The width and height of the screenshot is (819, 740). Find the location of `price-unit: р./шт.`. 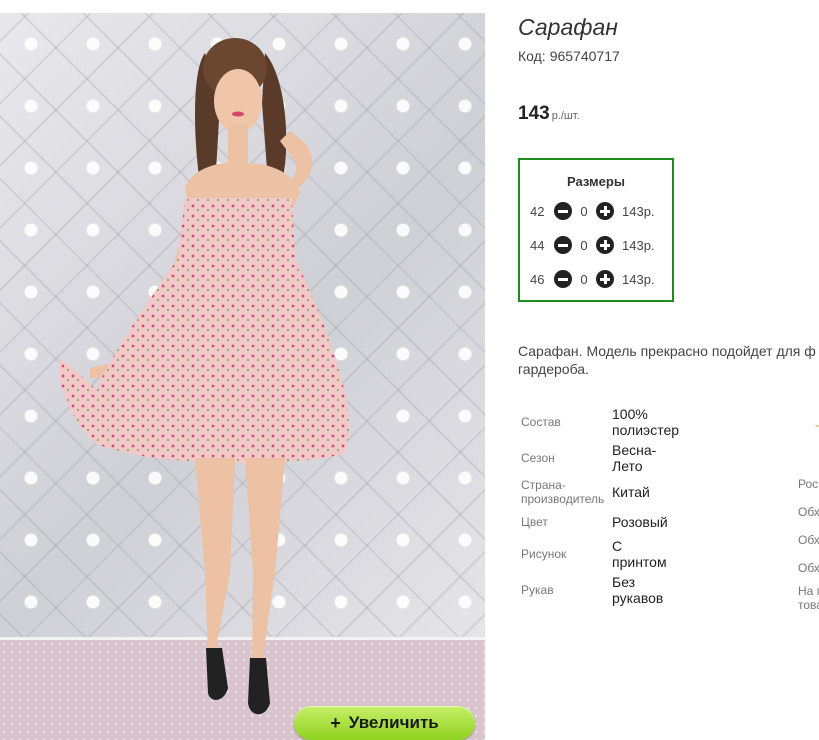

price-unit: р./шт. is located at coordinates (565, 116).